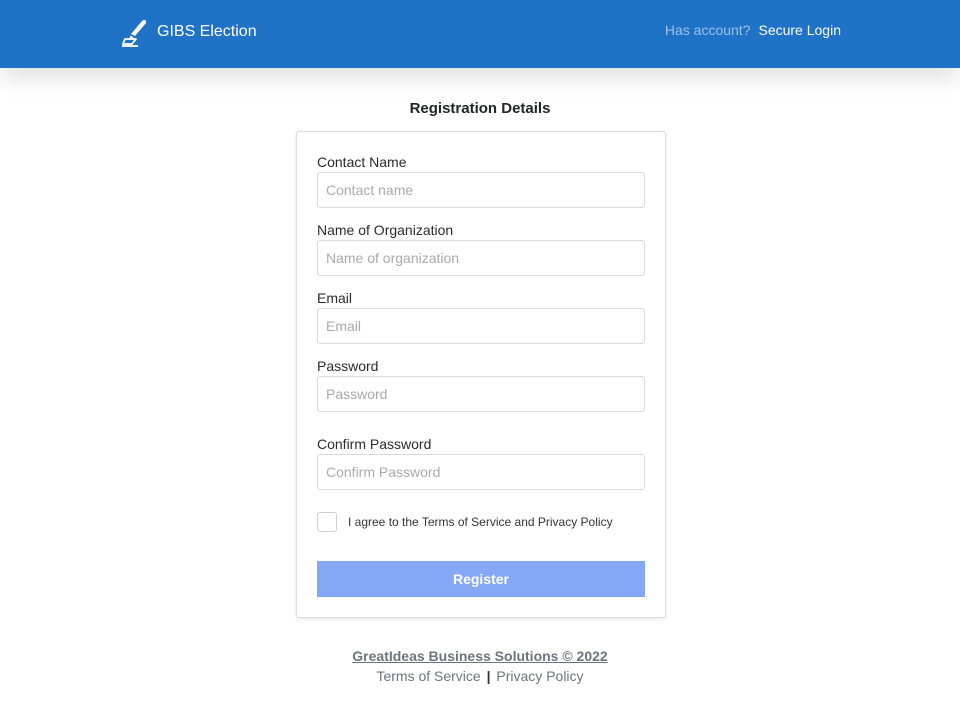  I want to click on nav-account-area: Has account? Secure Login, so click(753, 30).